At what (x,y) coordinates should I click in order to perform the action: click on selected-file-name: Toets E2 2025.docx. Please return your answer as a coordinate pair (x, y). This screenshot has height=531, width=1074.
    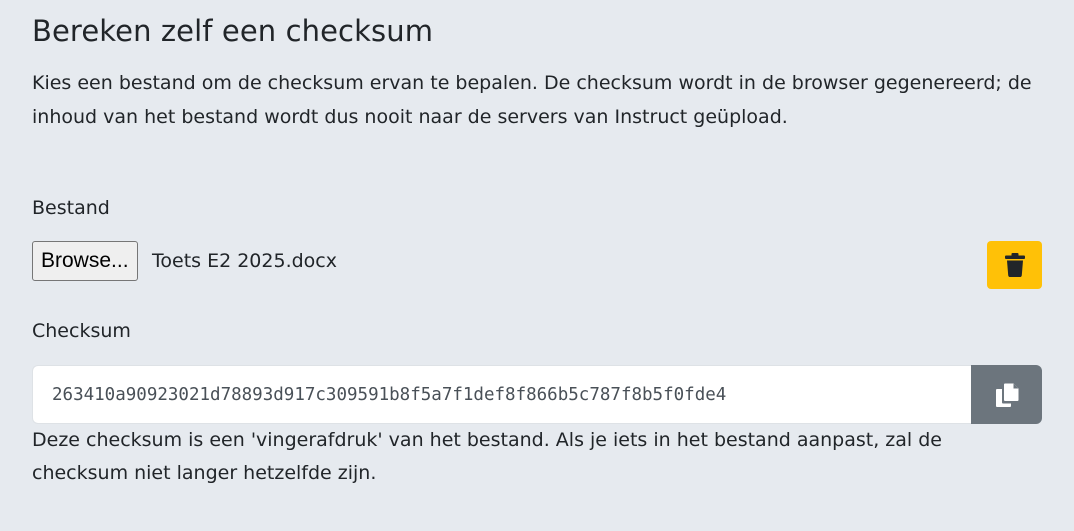
    Looking at the image, I should click on (244, 261).